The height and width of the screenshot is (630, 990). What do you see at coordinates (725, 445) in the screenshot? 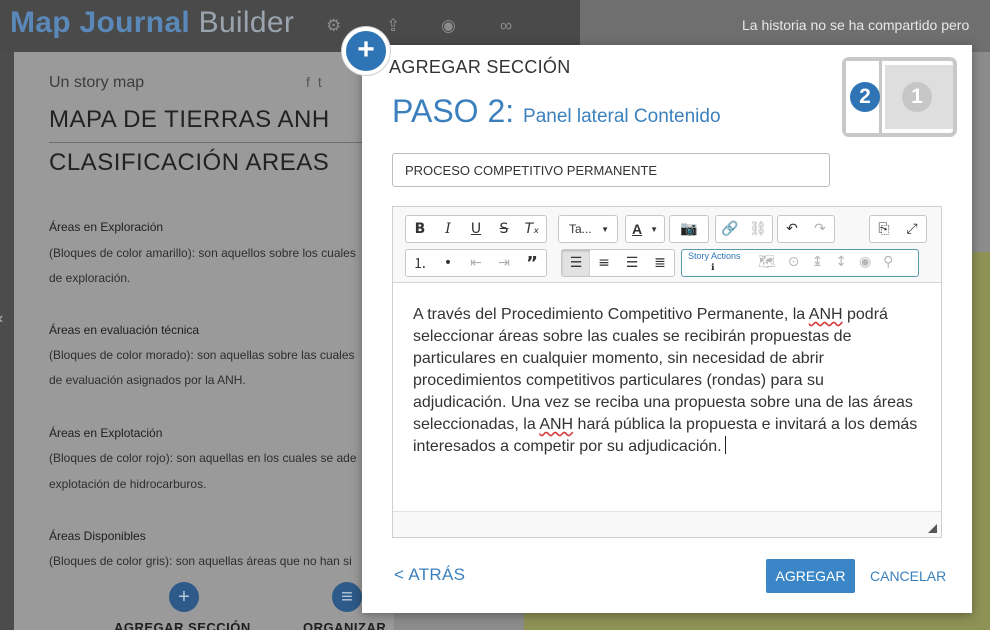
I see `text-caret` at bounding box center [725, 445].